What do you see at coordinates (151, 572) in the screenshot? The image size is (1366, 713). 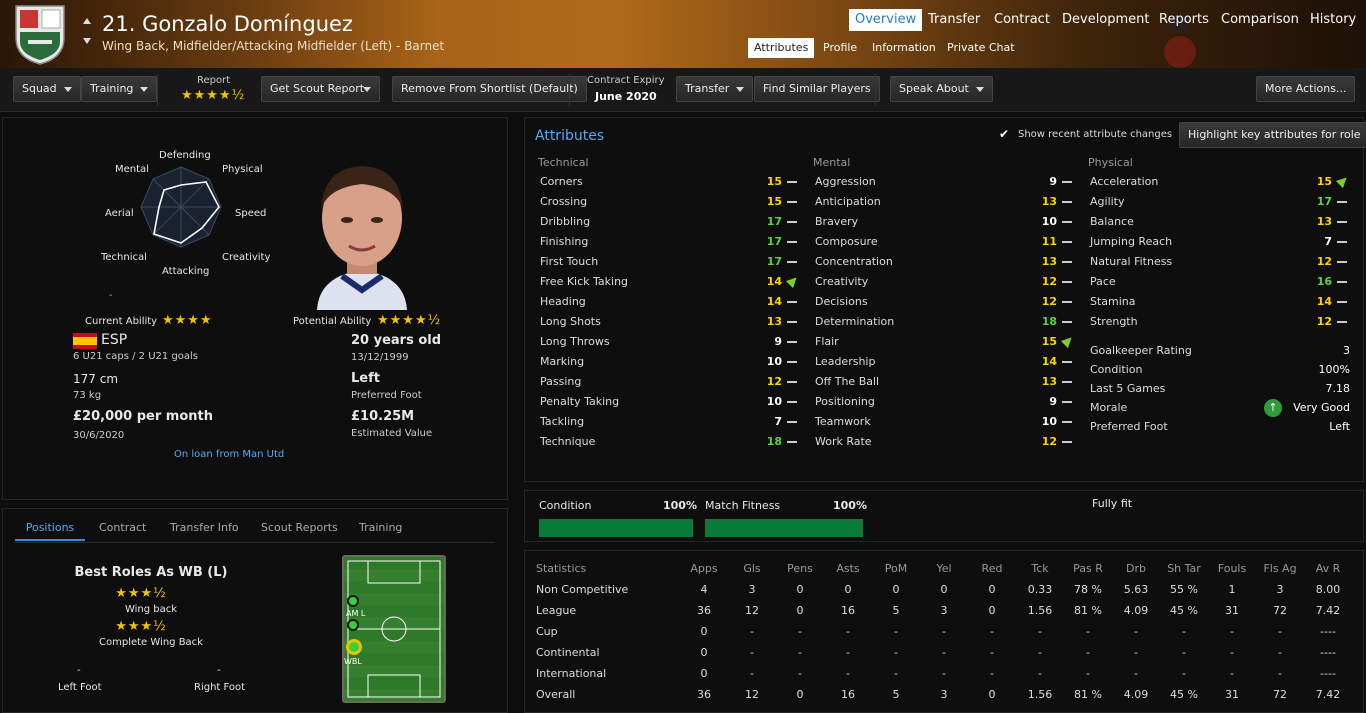 I see `best-roles-title: Best Roles As WB (L)` at bounding box center [151, 572].